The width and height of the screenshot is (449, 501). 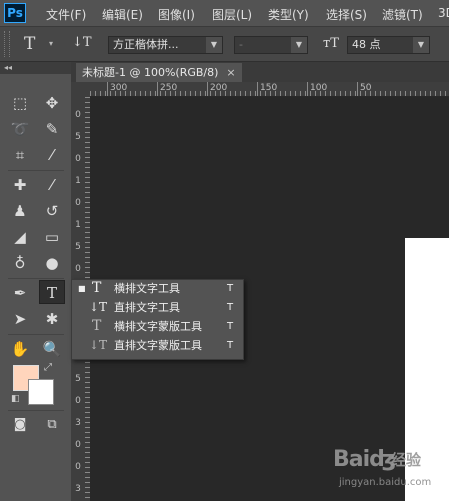 I want to click on flyout-item-vertical-type-mask: ↓T 直排文字蒙版工具 T, so click(x=157, y=346).